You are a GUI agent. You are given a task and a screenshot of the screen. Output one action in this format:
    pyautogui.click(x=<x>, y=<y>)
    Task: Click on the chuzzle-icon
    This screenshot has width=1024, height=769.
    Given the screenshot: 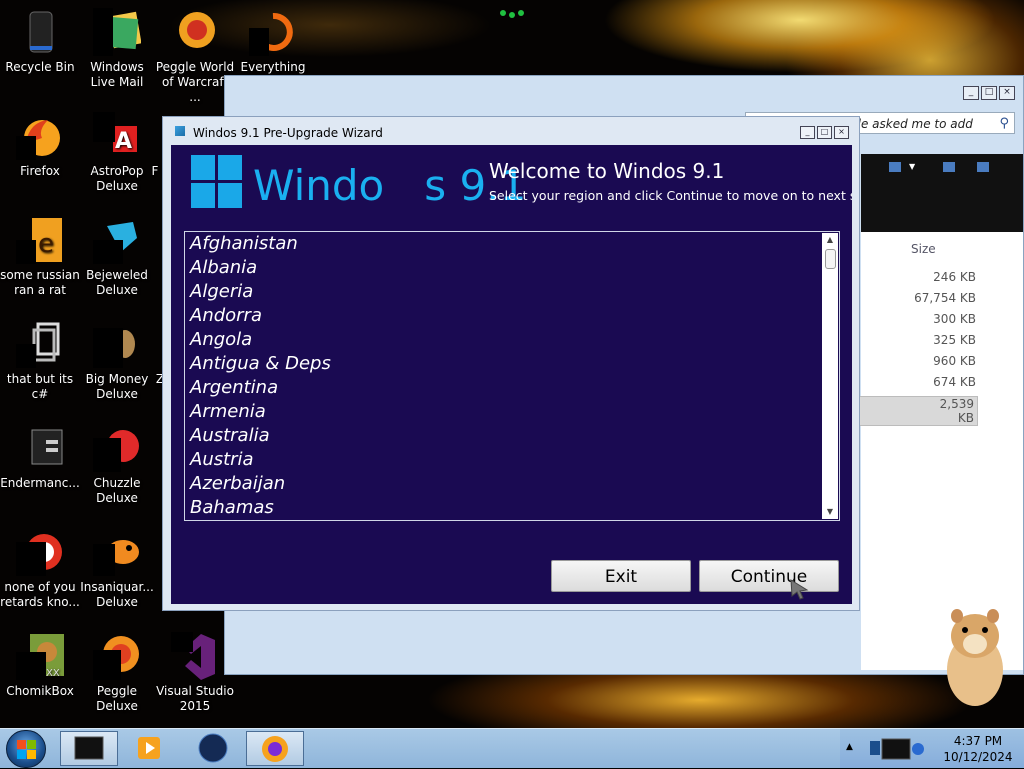 What is the action you would take?
    pyautogui.click(x=117, y=448)
    